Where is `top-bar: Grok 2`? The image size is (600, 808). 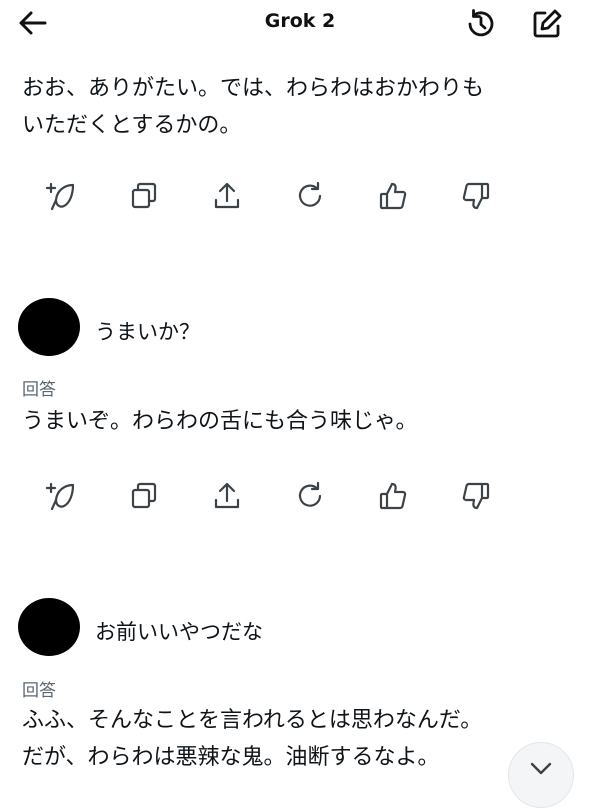
top-bar: Grok 2 is located at coordinates (300, 24).